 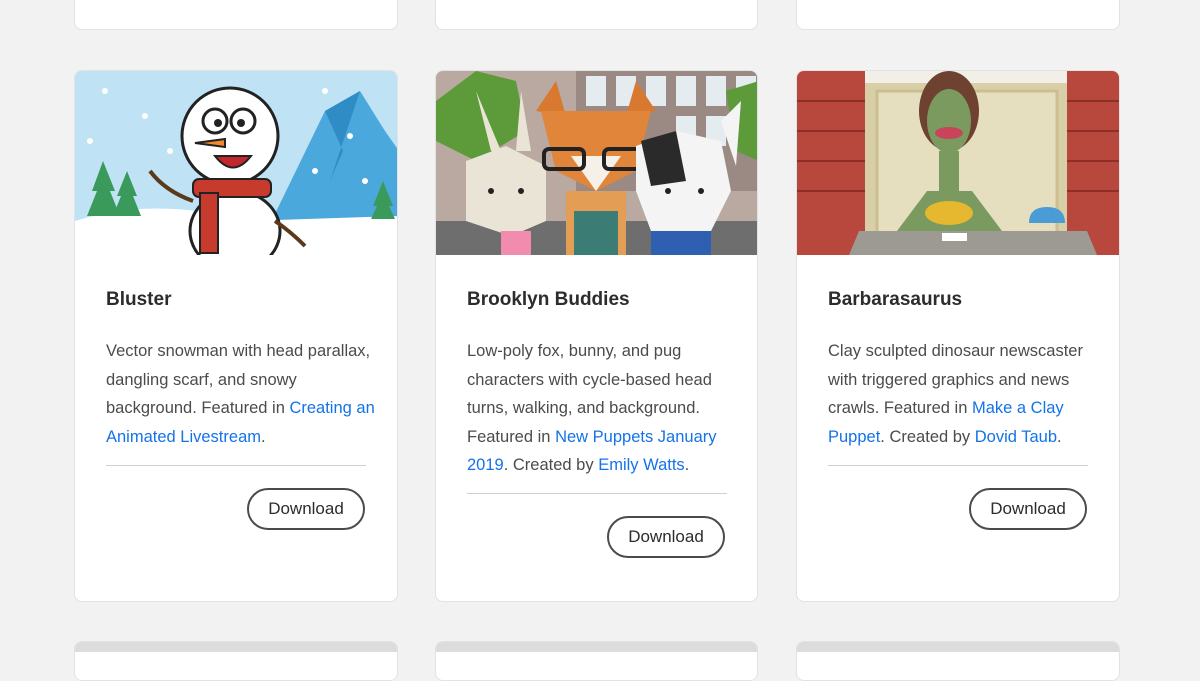 What do you see at coordinates (548, 299) in the screenshot?
I see `card-title: Brooklyn Buddies` at bounding box center [548, 299].